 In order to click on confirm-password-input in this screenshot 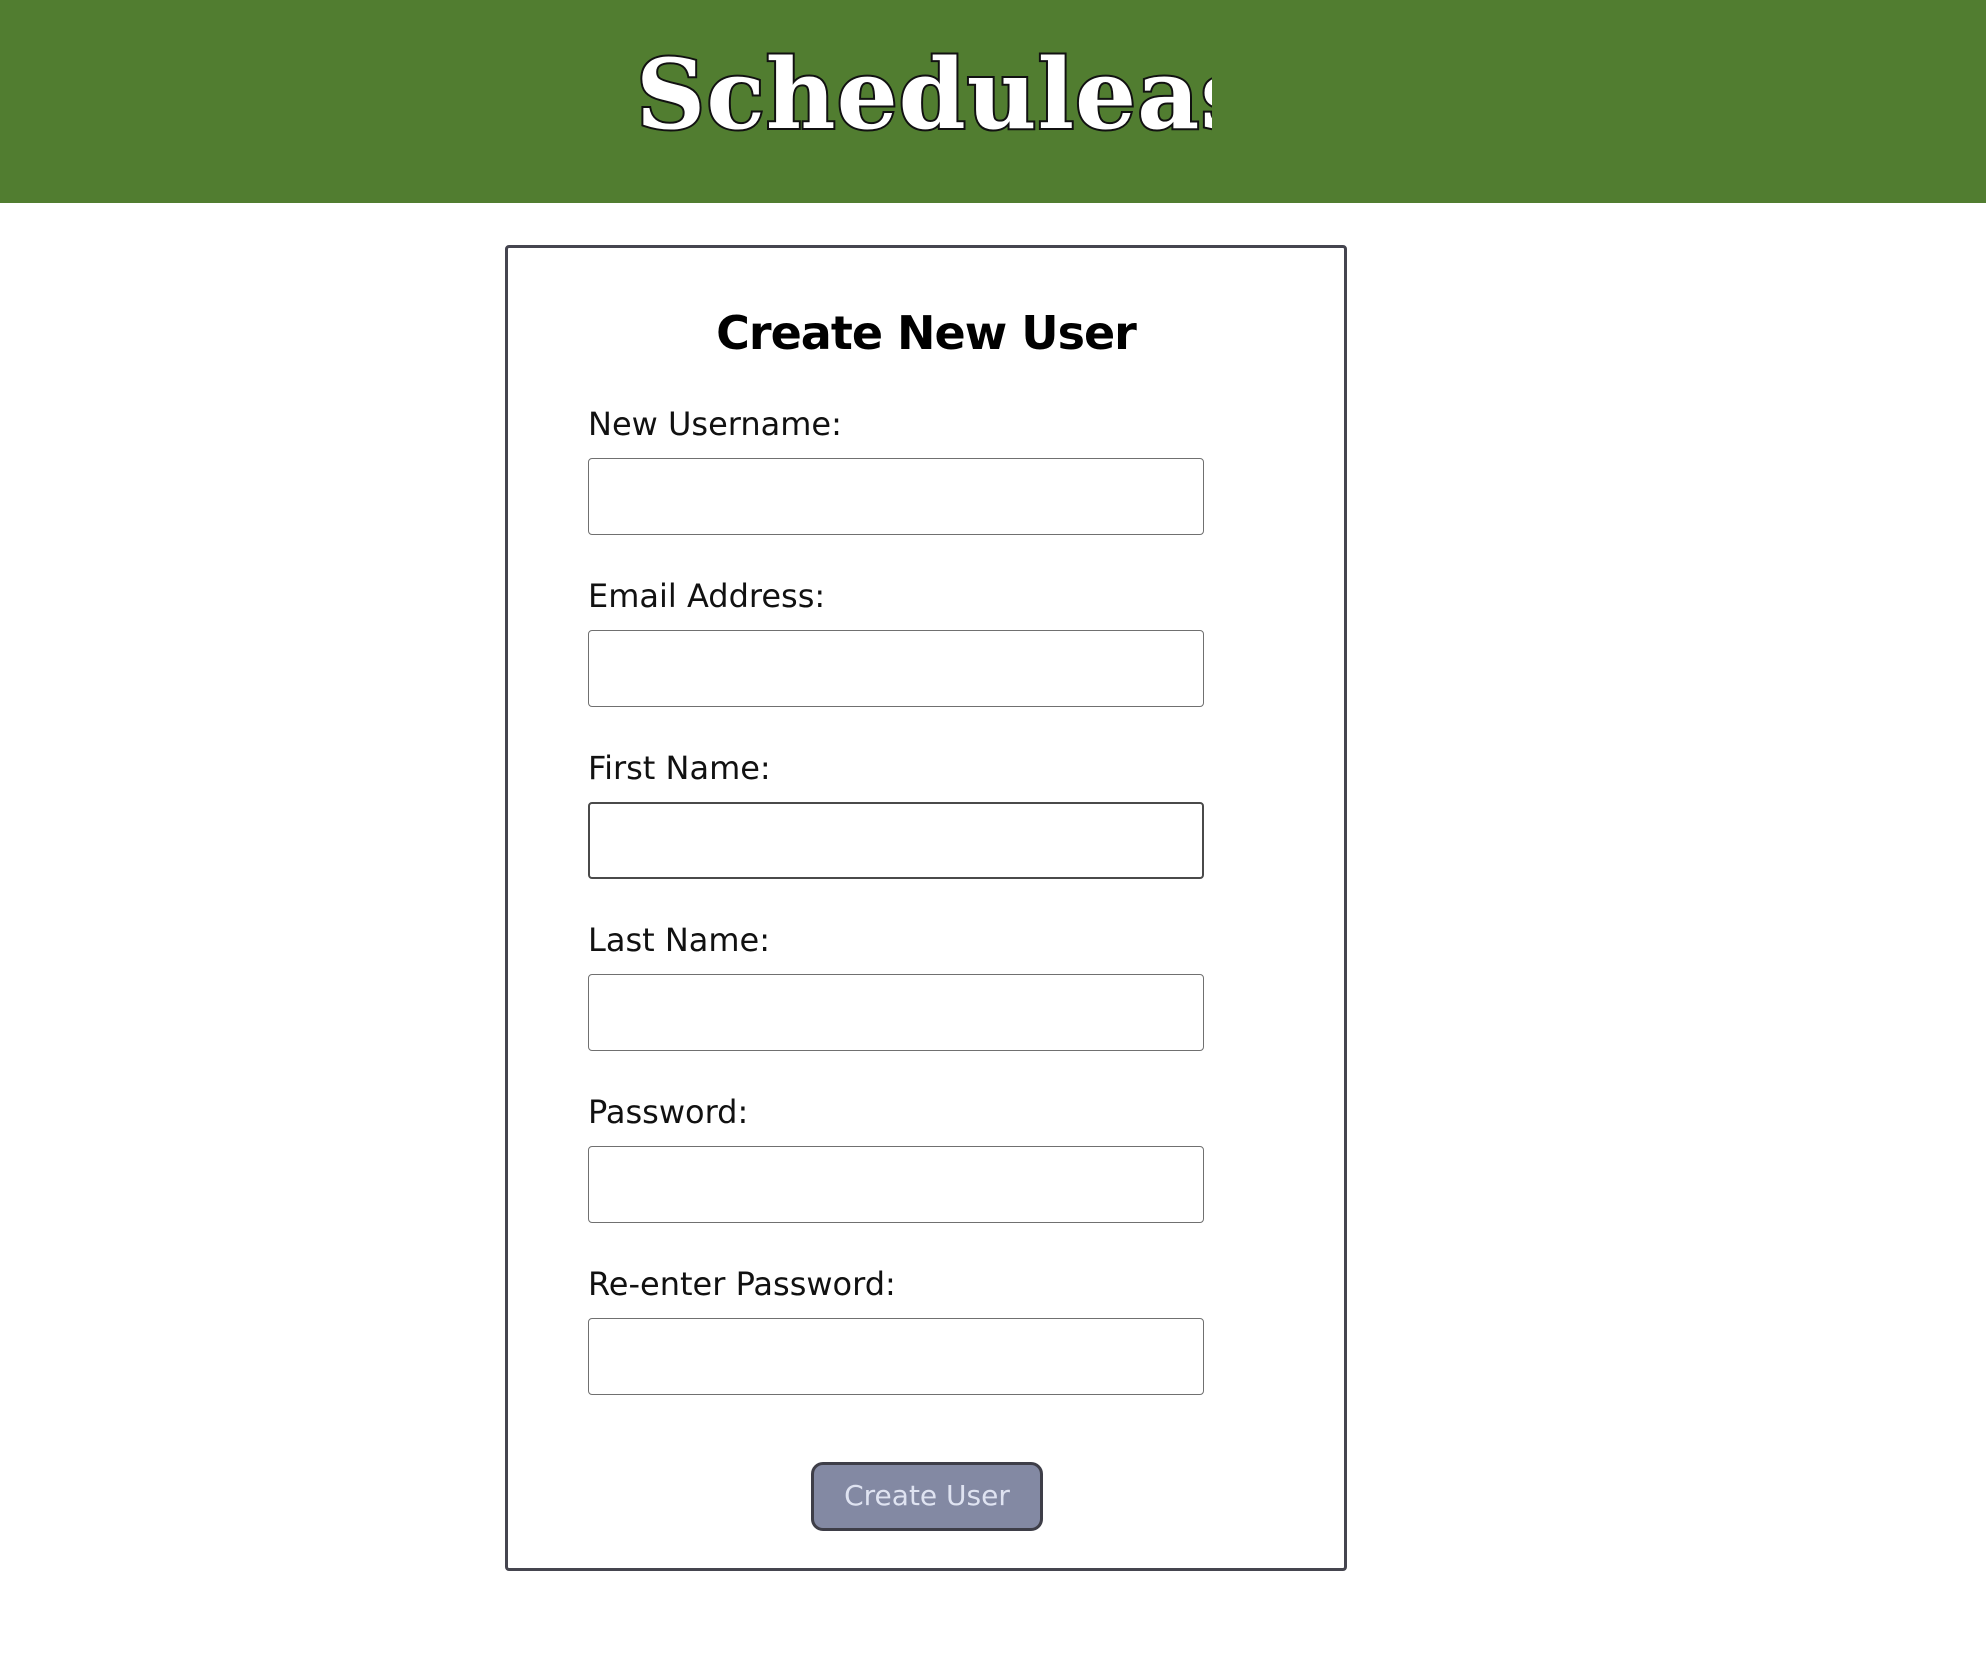, I will do `click(896, 1356)`.